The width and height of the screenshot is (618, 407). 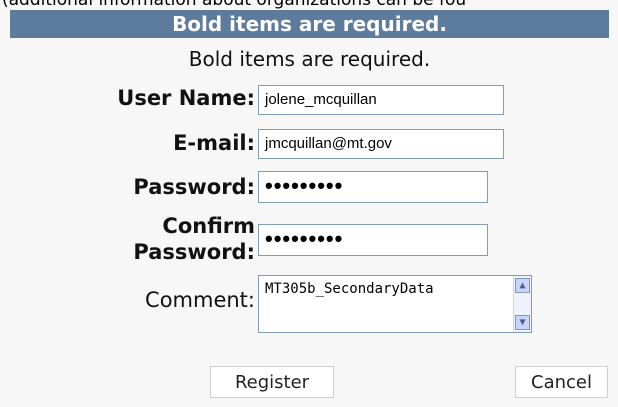 What do you see at coordinates (522, 304) in the screenshot?
I see `comment-scrollbar: ▲ ▼` at bounding box center [522, 304].